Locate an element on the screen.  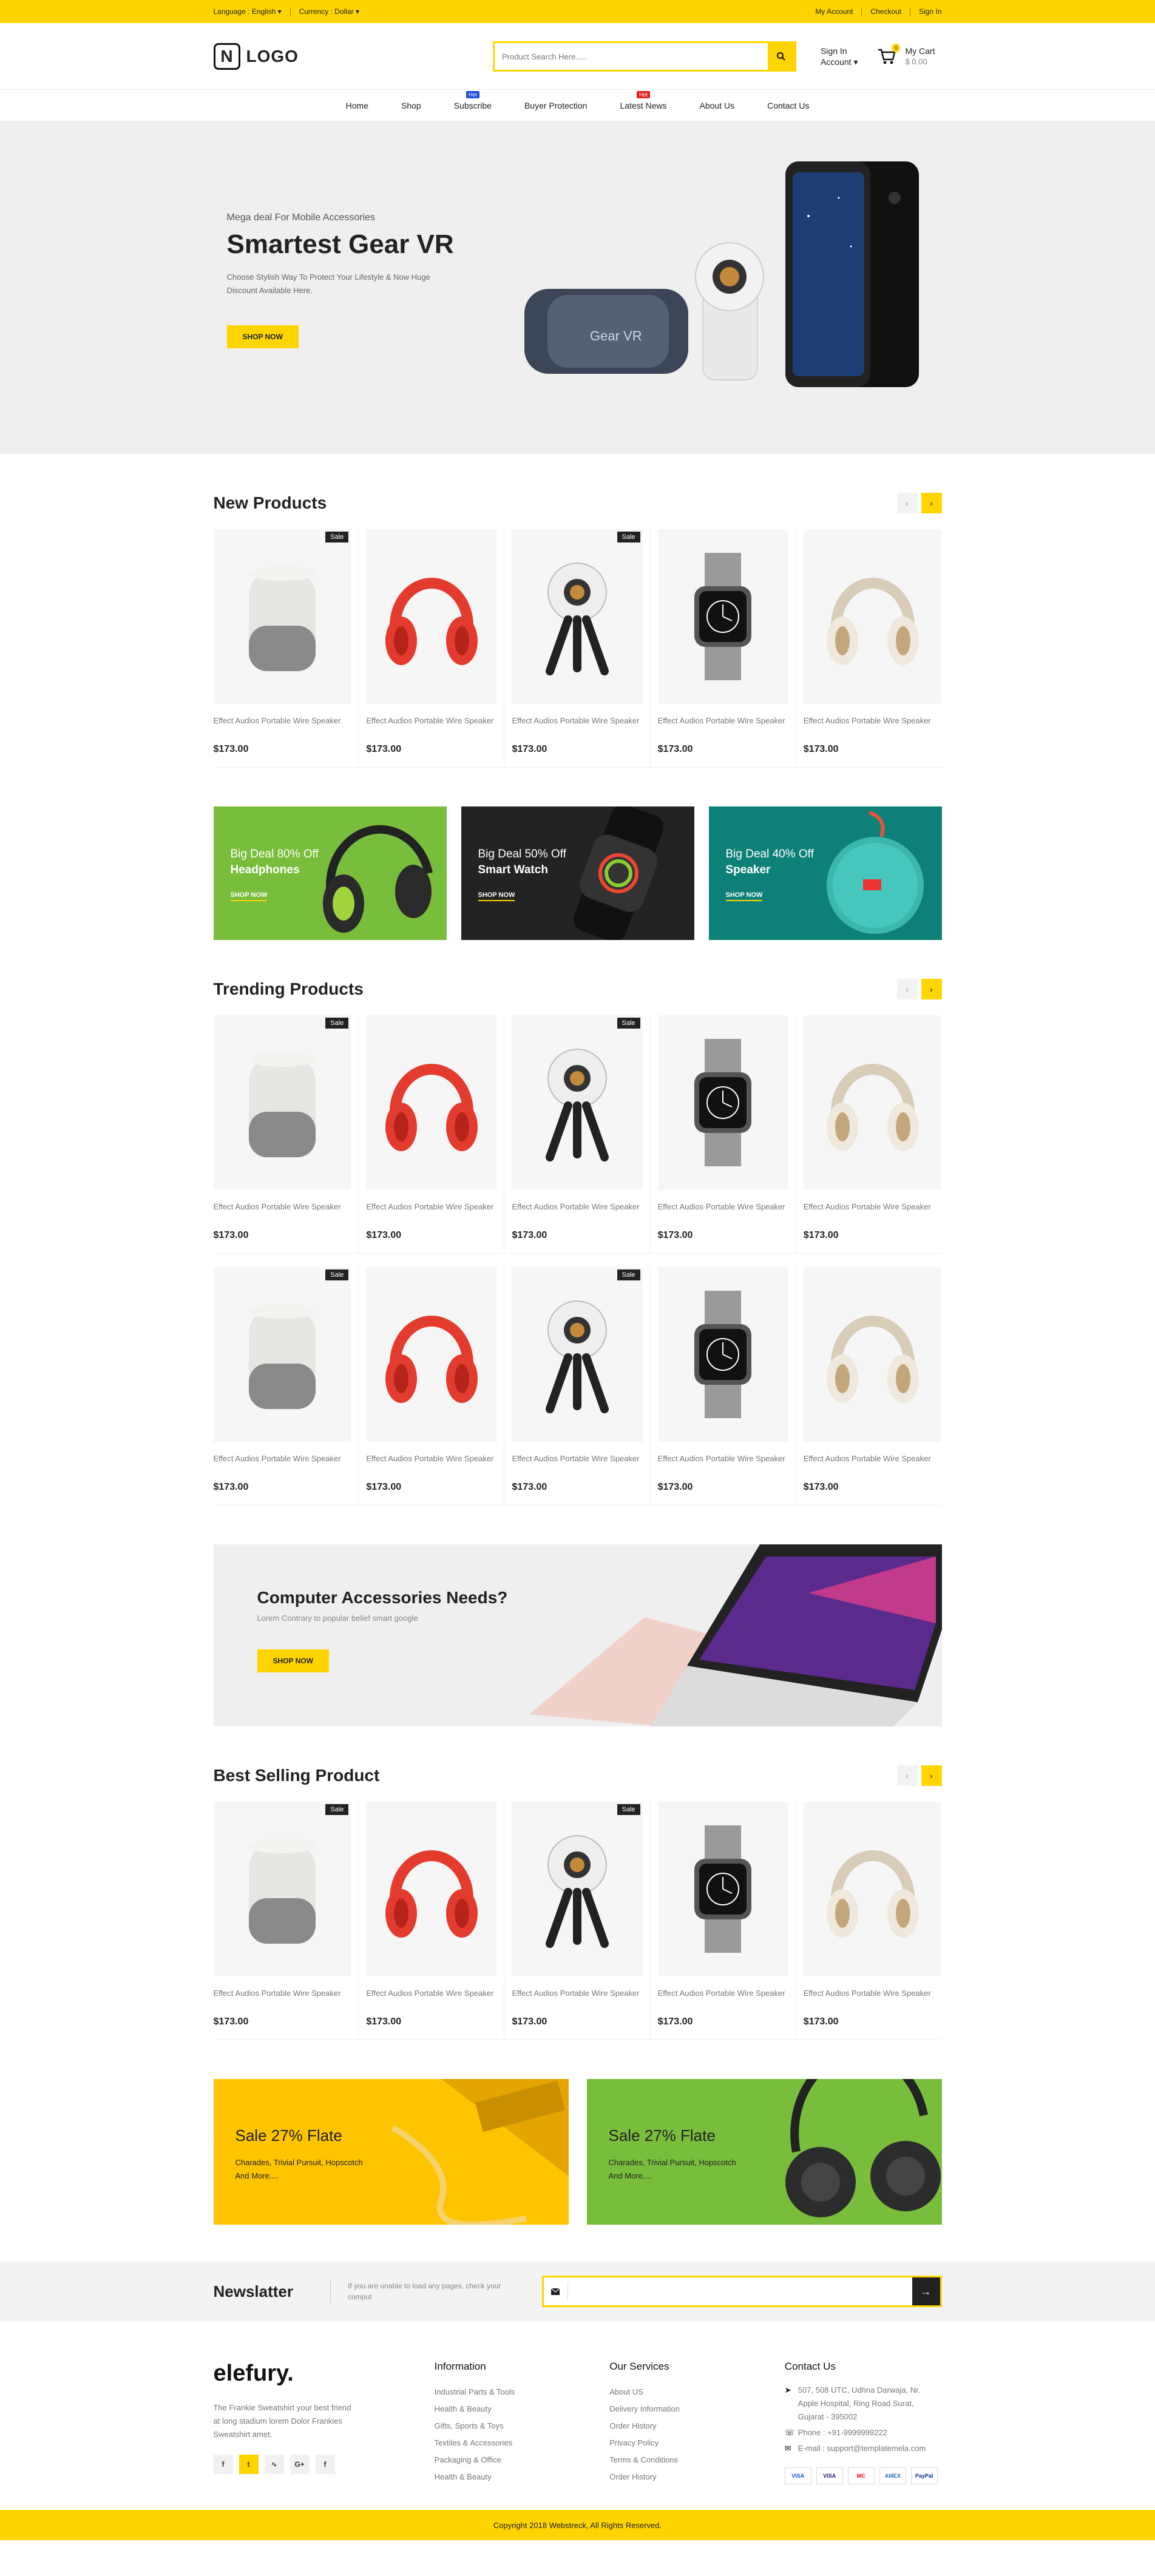
deal-banner: Big Deal 50% Off Smart Watch SHOP NOW is located at coordinates (577, 873).